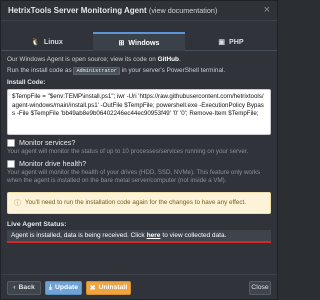 The width and height of the screenshot is (320, 300). I want to click on monitor-services-checkbox, so click(11, 142).